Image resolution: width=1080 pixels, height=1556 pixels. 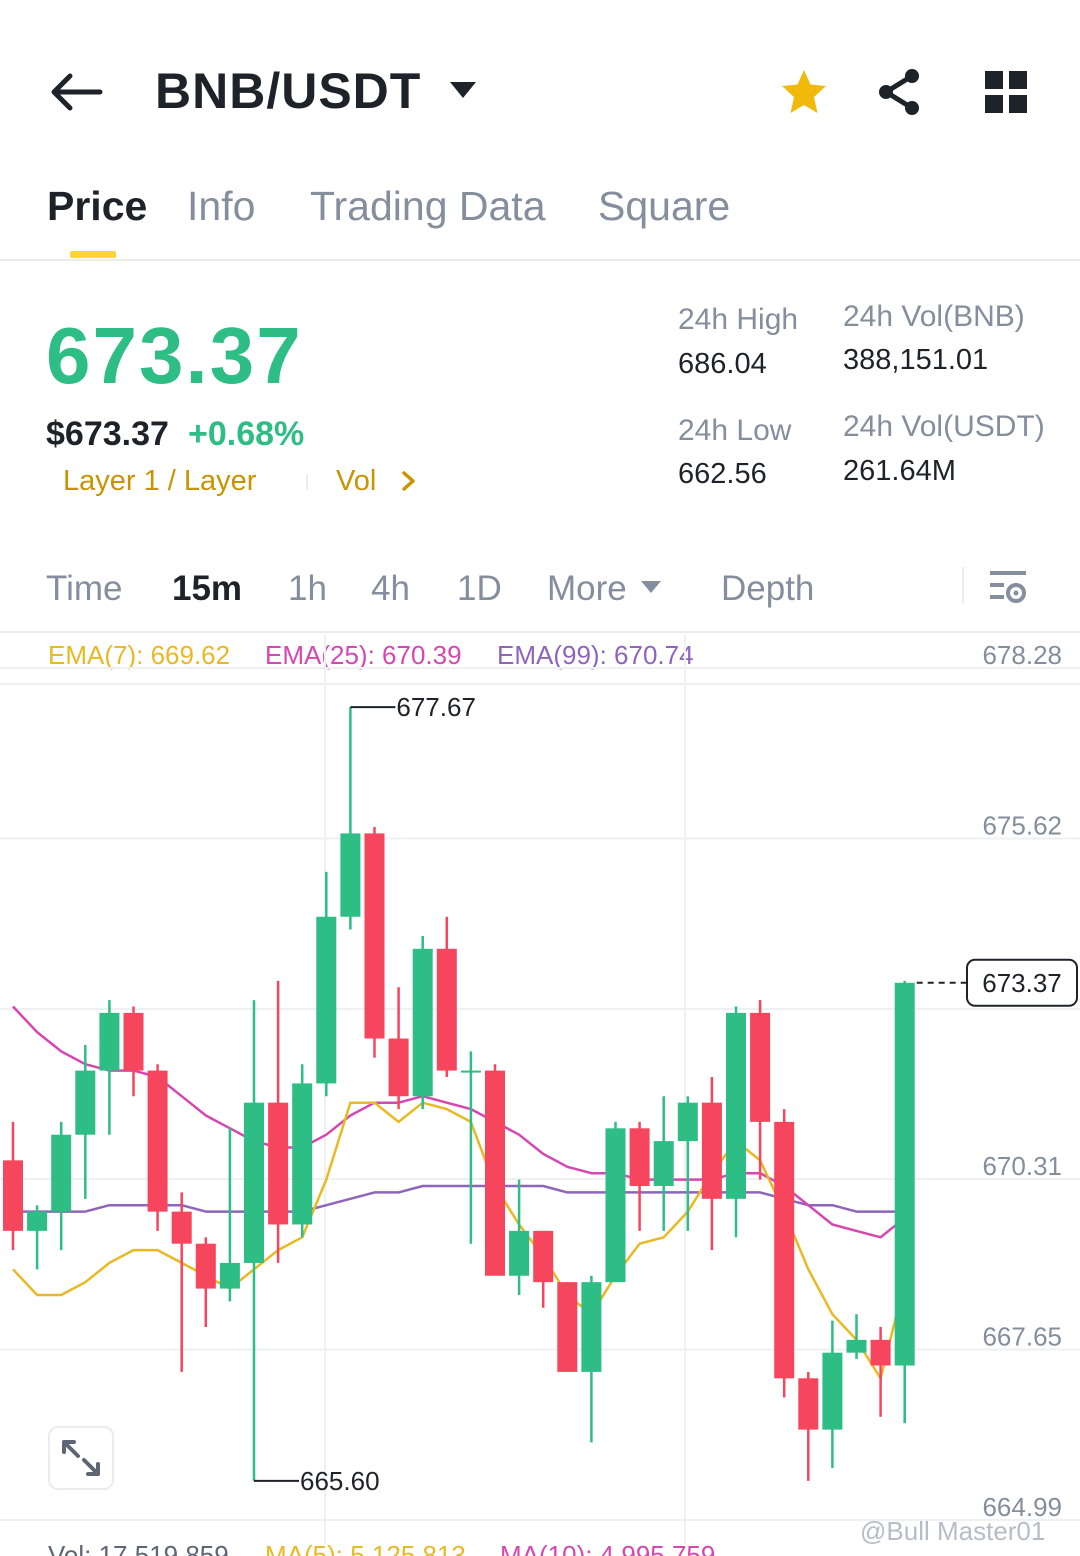 I want to click on chevron-right-icon, so click(x=409, y=481).